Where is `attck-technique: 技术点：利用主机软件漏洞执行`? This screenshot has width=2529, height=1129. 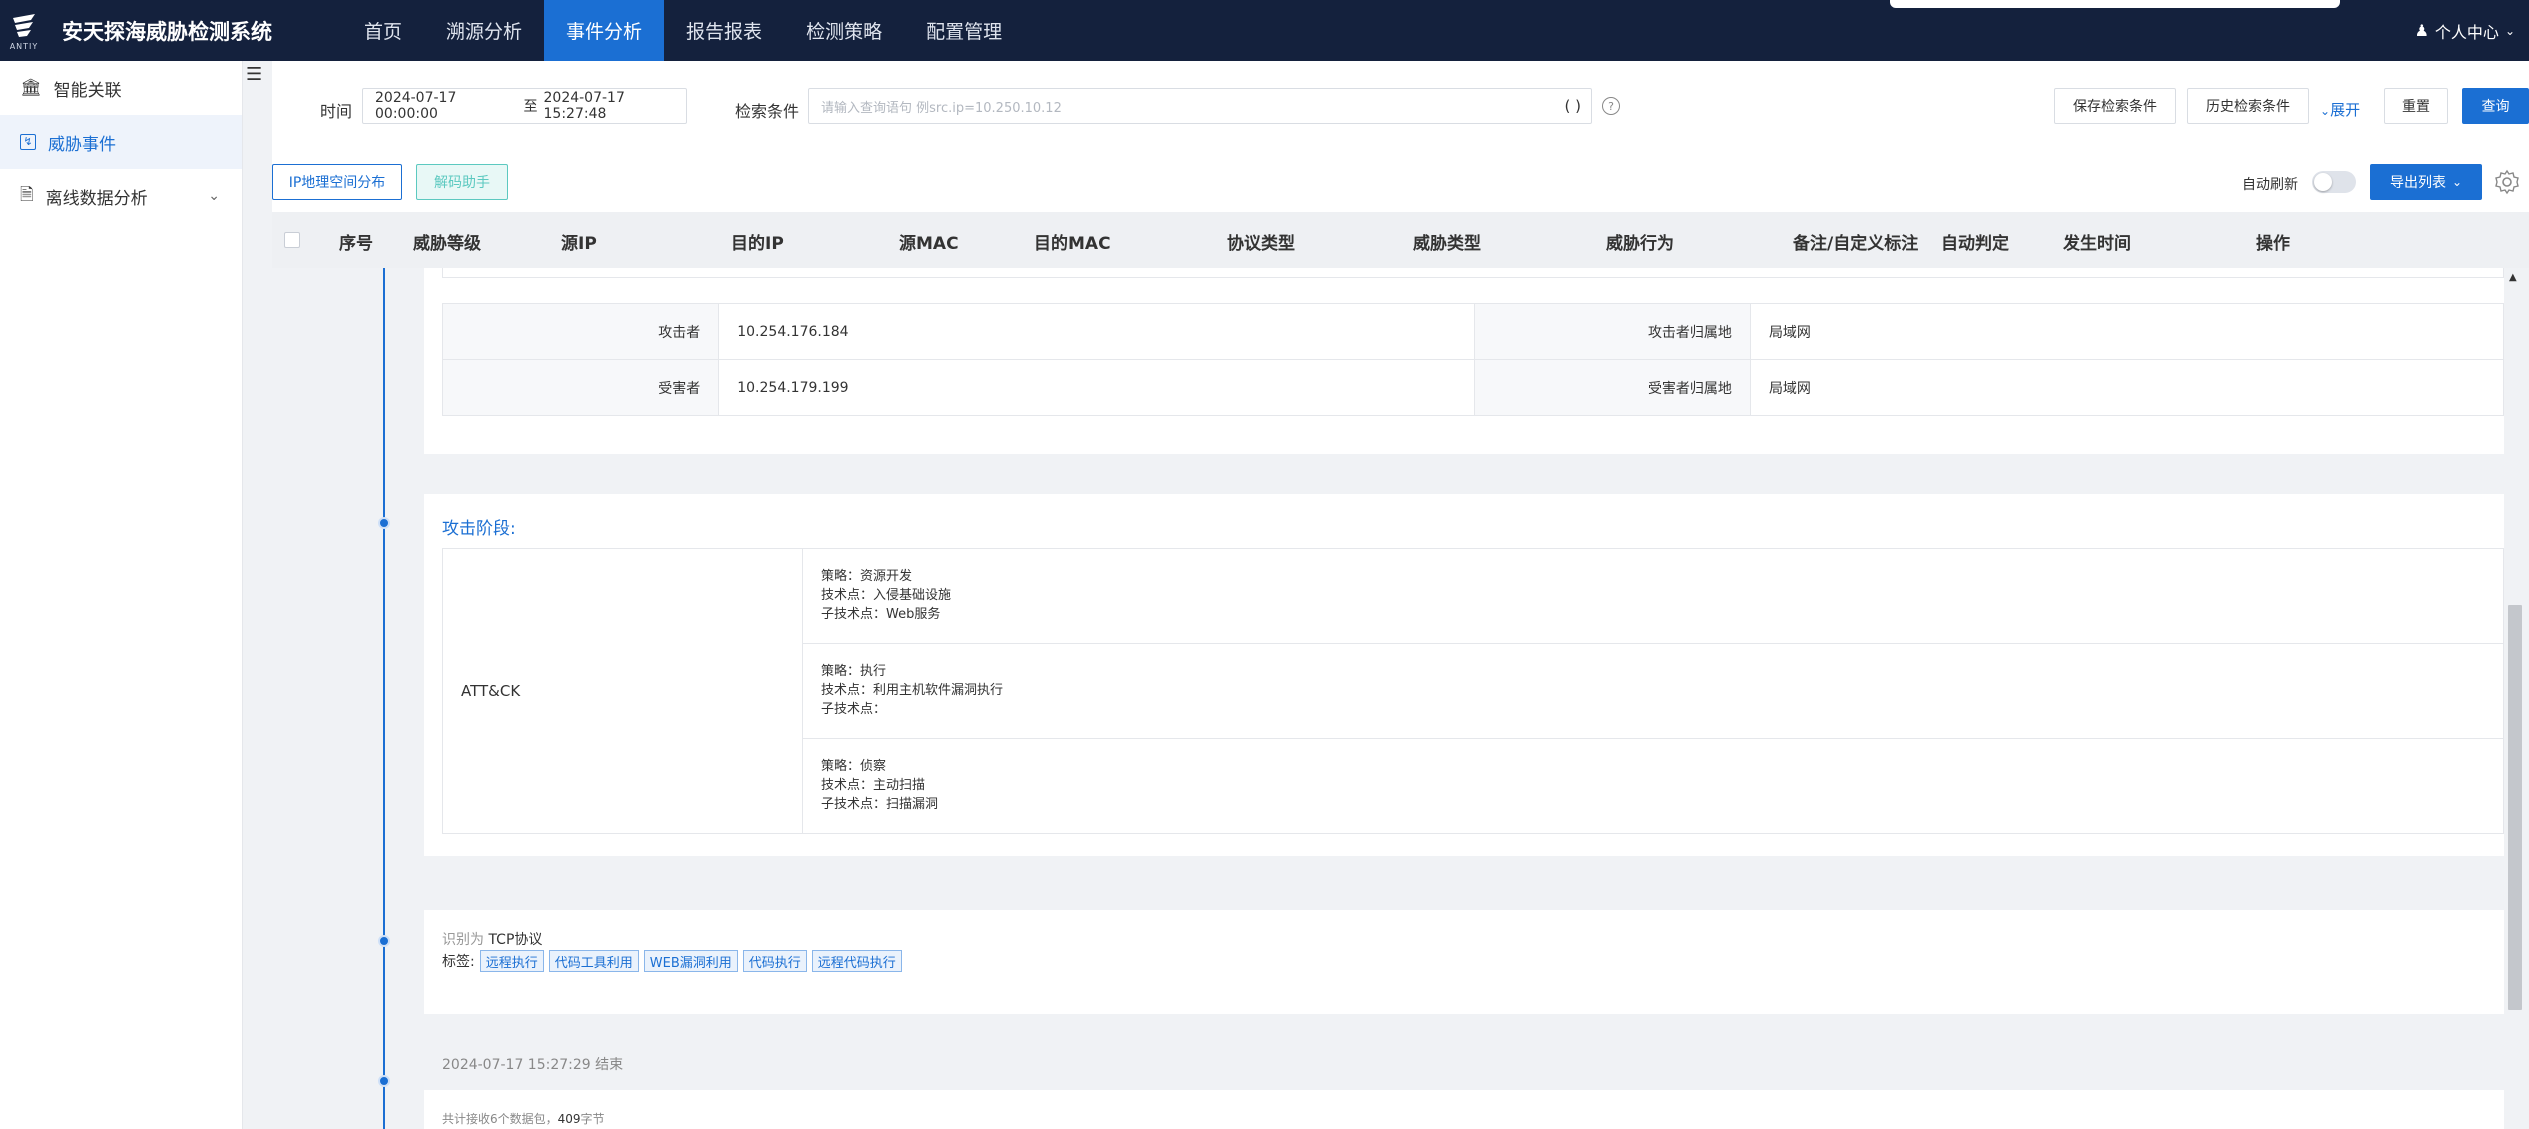
attck-technique: 技术点：利用主机软件漏洞执行 is located at coordinates (912, 690).